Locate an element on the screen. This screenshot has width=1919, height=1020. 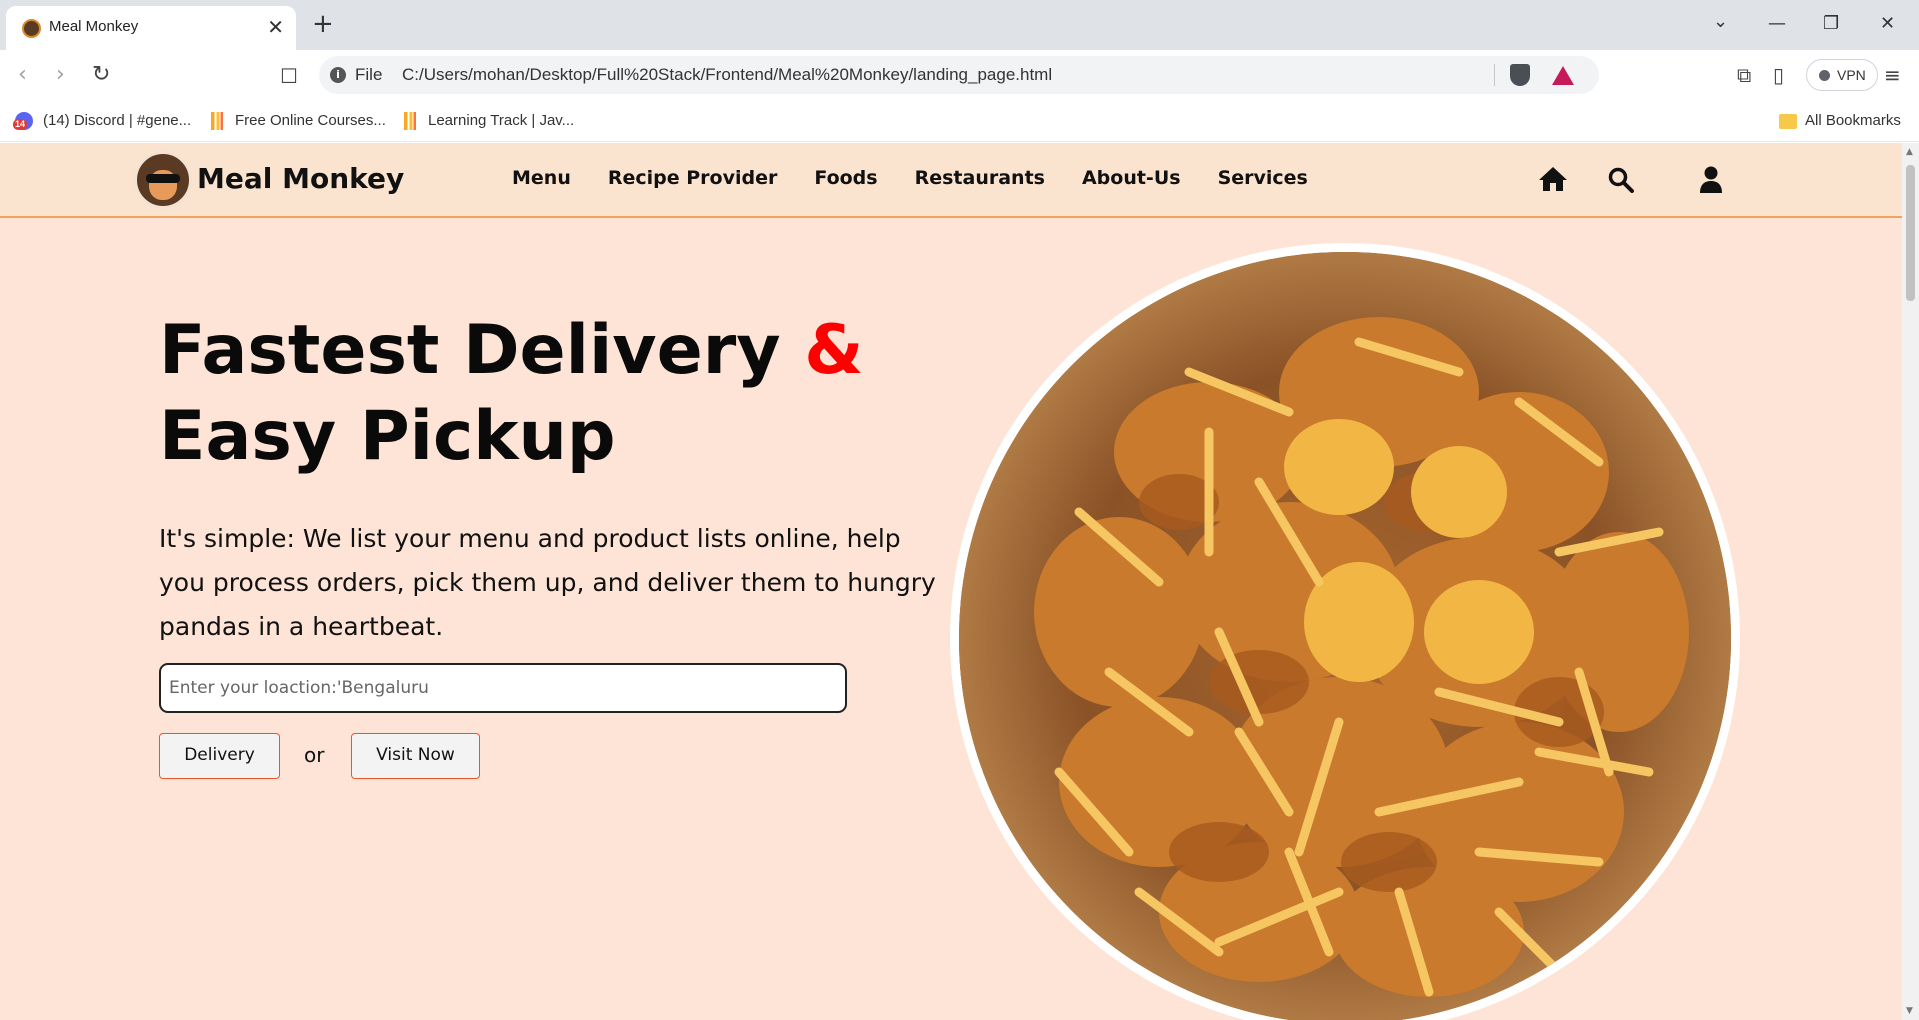
headline-ampersand: & is located at coordinates (834, 350).